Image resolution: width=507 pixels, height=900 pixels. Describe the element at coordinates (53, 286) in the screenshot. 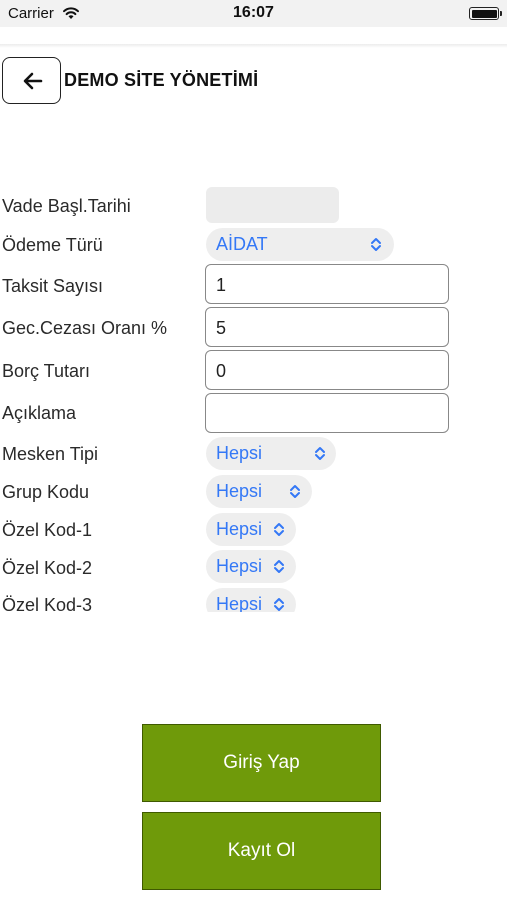

I see `taksit-label: Taksit Sayısı` at that location.